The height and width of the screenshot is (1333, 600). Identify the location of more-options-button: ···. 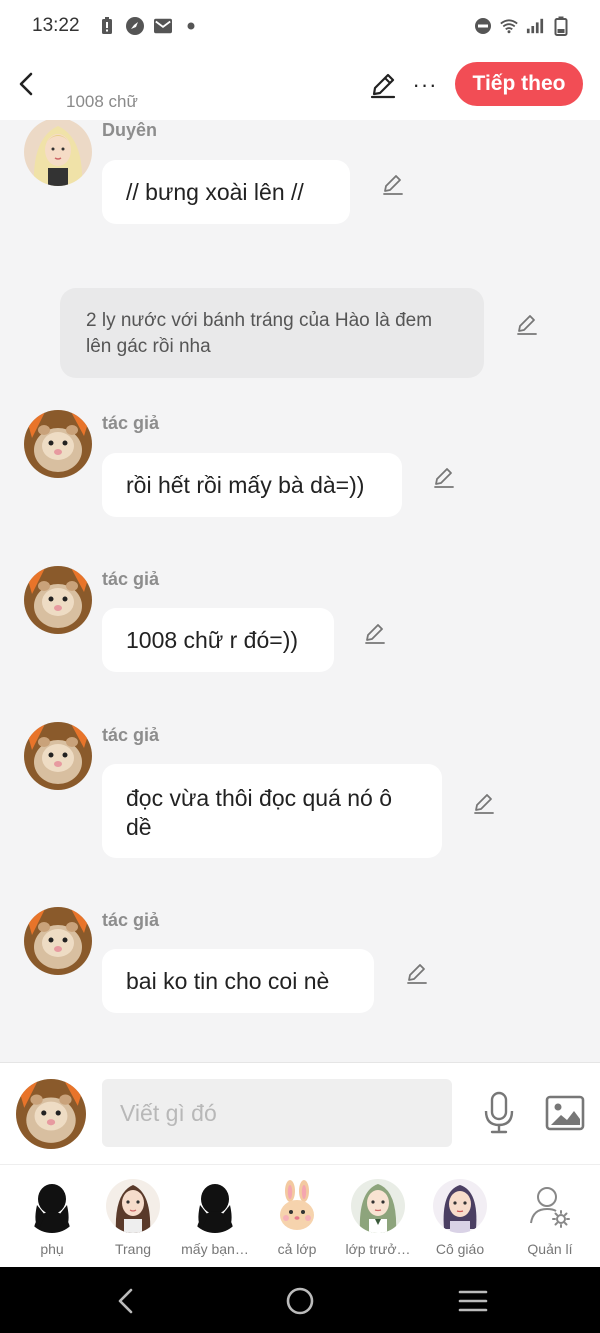
(425, 85).